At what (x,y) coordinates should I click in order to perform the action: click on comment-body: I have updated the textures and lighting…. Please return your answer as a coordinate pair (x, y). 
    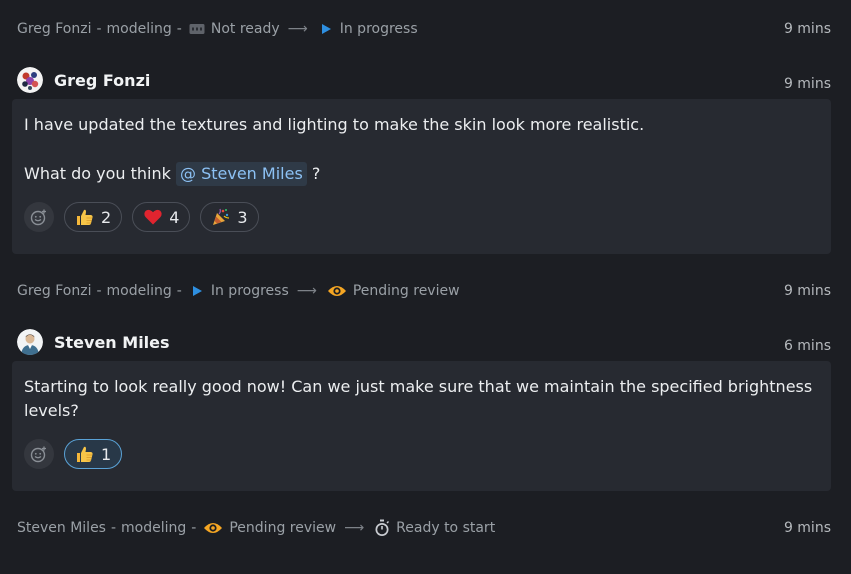
    Looking at the image, I should click on (421, 149).